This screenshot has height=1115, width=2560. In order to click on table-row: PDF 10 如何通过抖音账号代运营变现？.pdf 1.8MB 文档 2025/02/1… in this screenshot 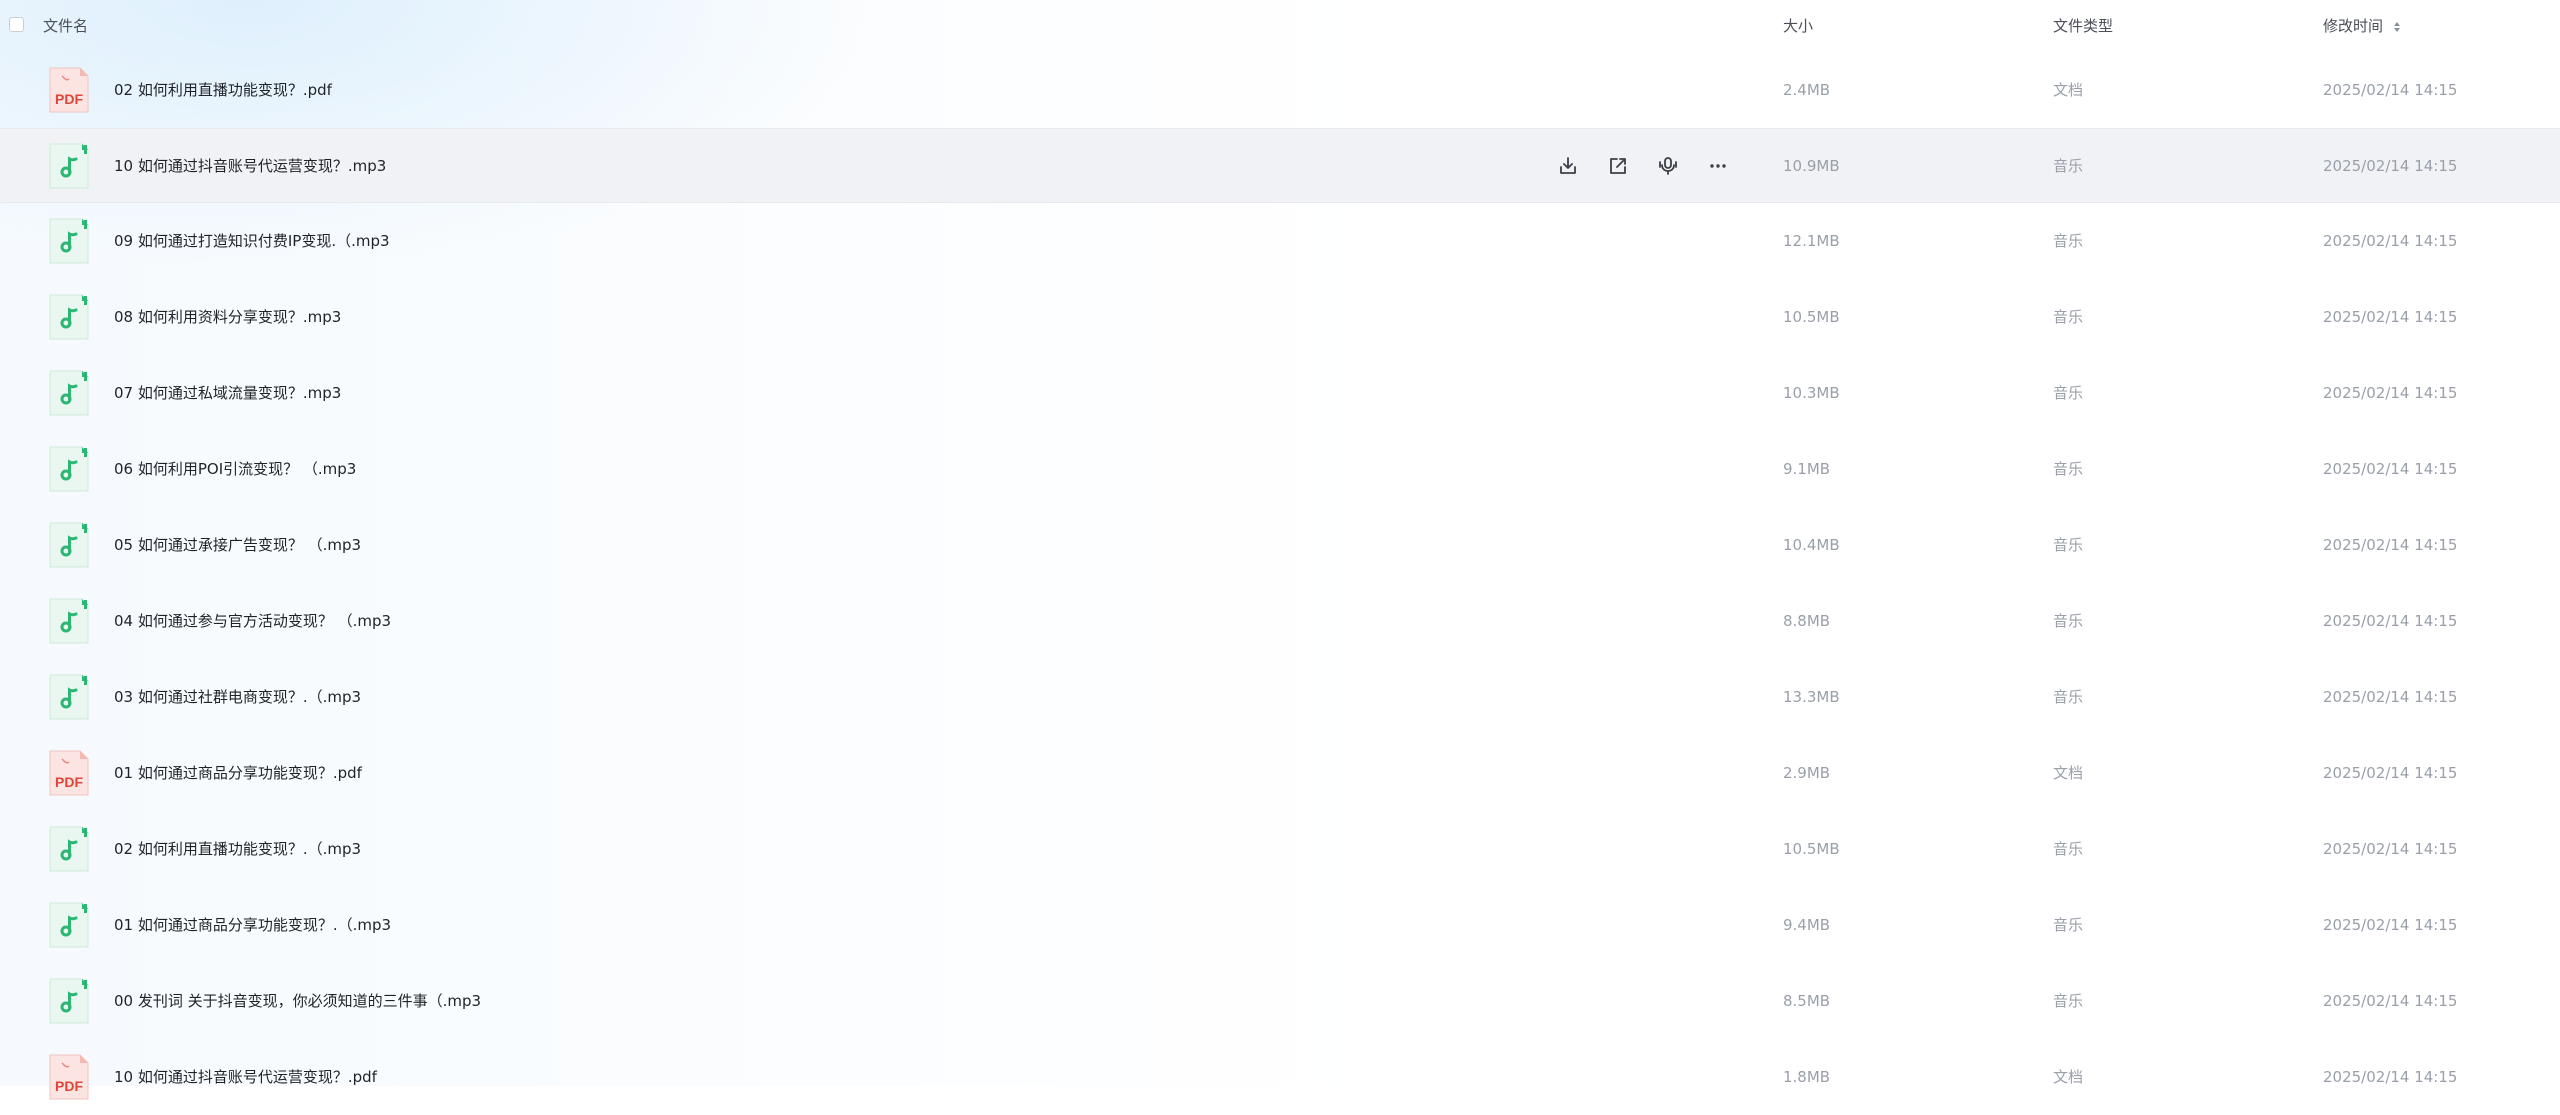, I will do `click(1280, 1077)`.